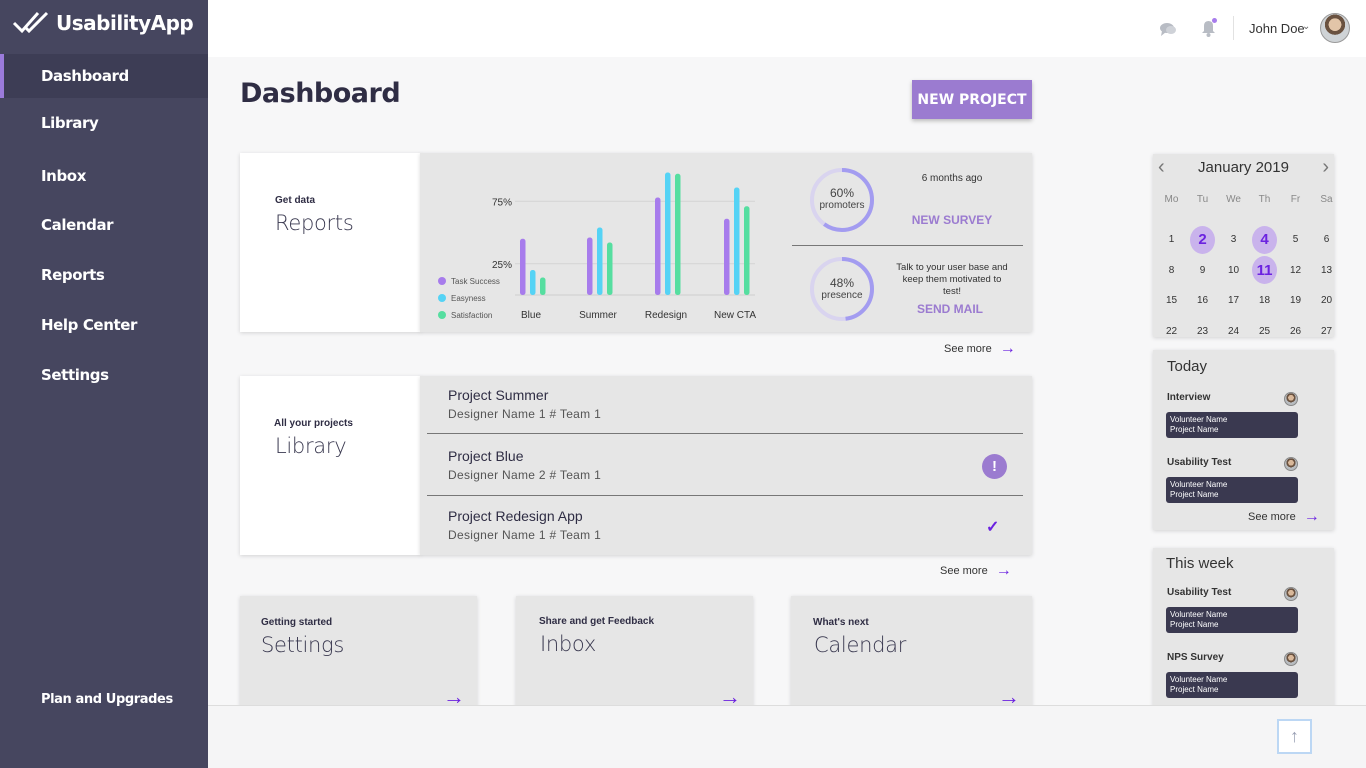  Describe the element at coordinates (524, 404) in the screenshot. I see `list-item: Project Summer Designer Name 1 # Team 1` at that location.